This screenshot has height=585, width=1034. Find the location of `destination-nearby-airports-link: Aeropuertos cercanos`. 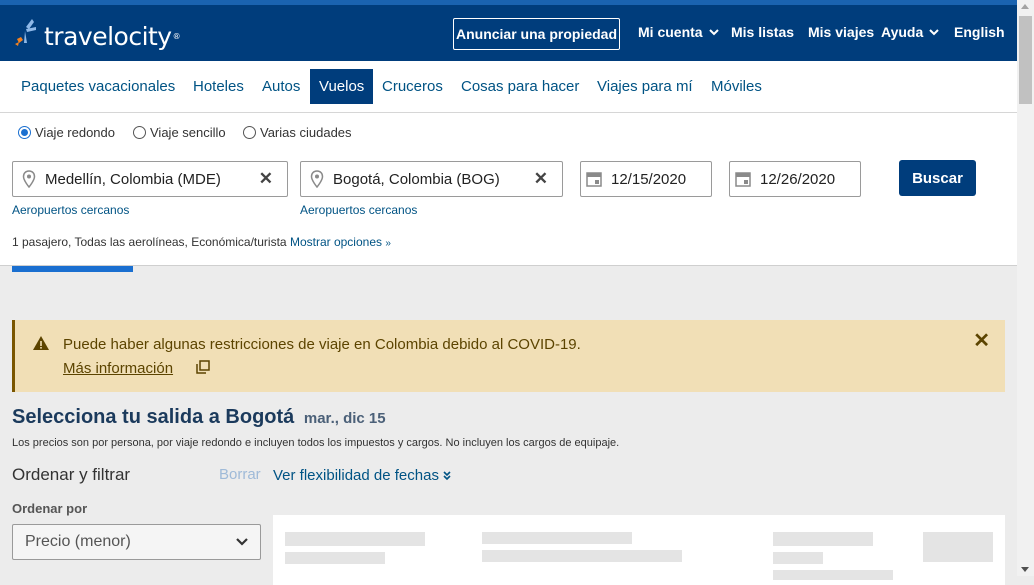

destination-nearby-airports-link: Aeropuertos cercanos is located at coordinates (358, 210).